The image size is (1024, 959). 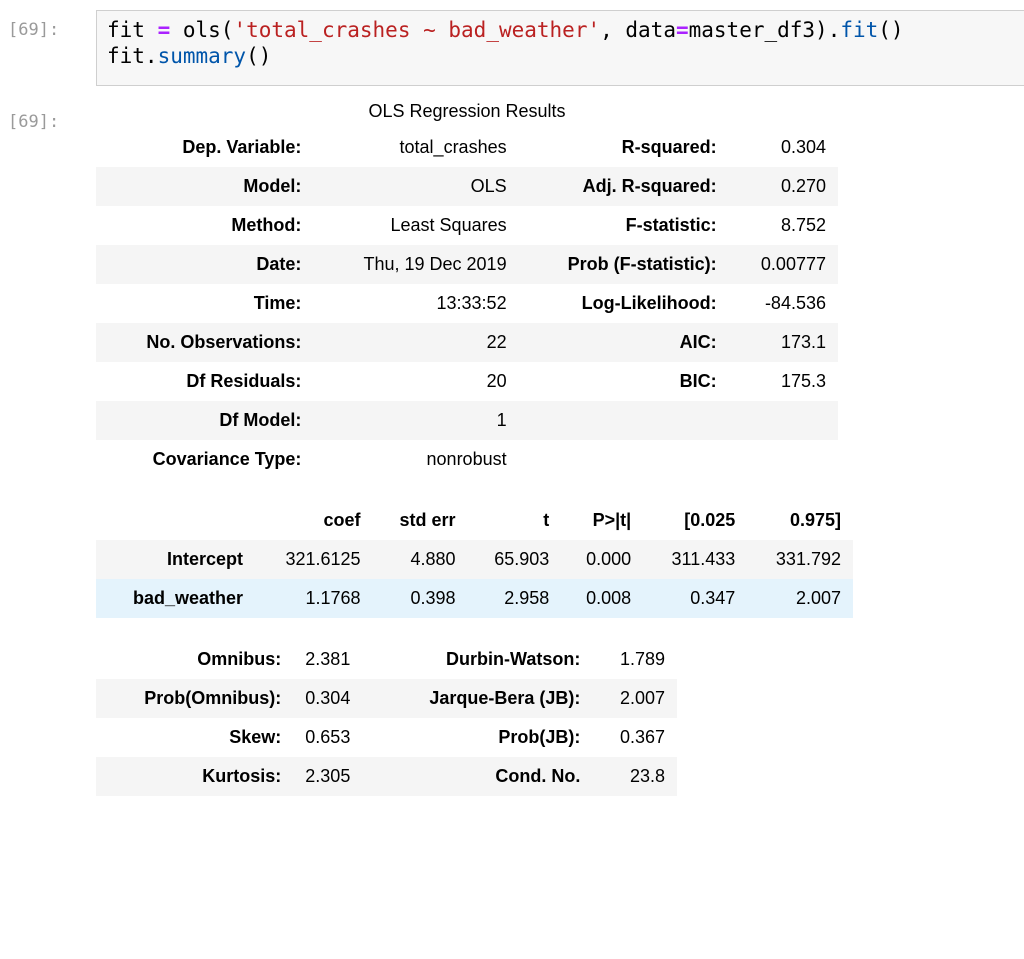 What do you see at coordinates (328, 776) in the screenshot?
I see `diag-value: 2.305` at bounding box center [328, 776].